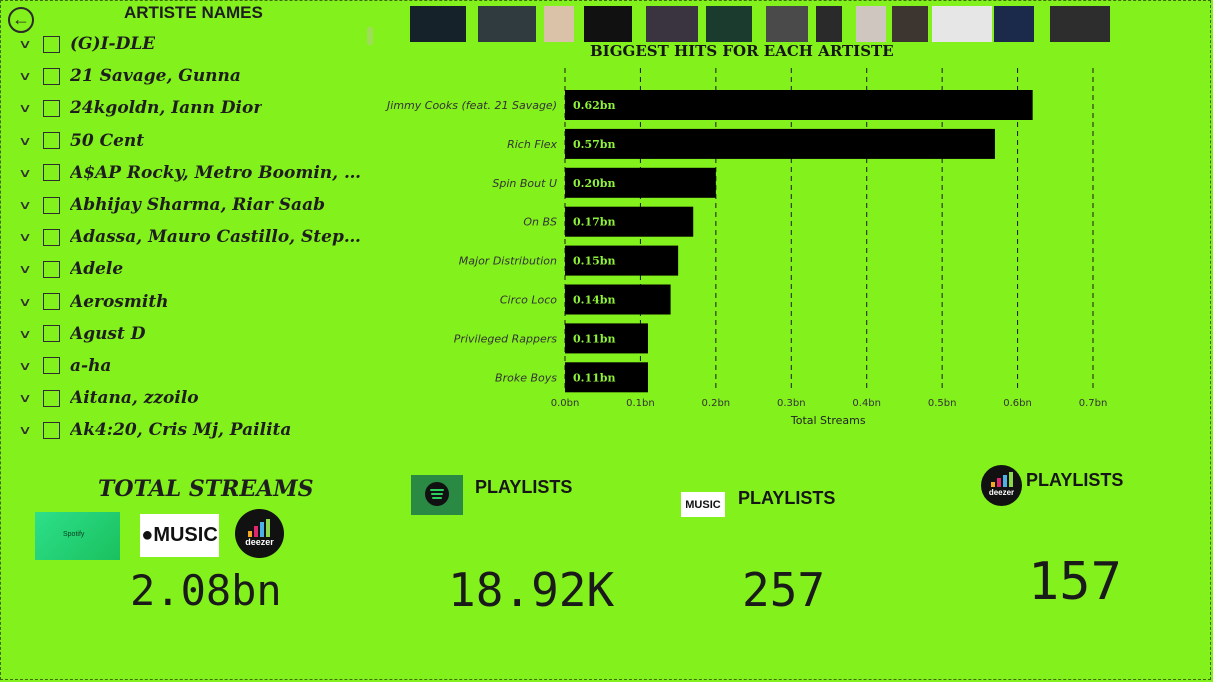  Describe the element at coordinates (640, 403) in the screenshot. I see `x-tick-label: 0.1bn` at that location.